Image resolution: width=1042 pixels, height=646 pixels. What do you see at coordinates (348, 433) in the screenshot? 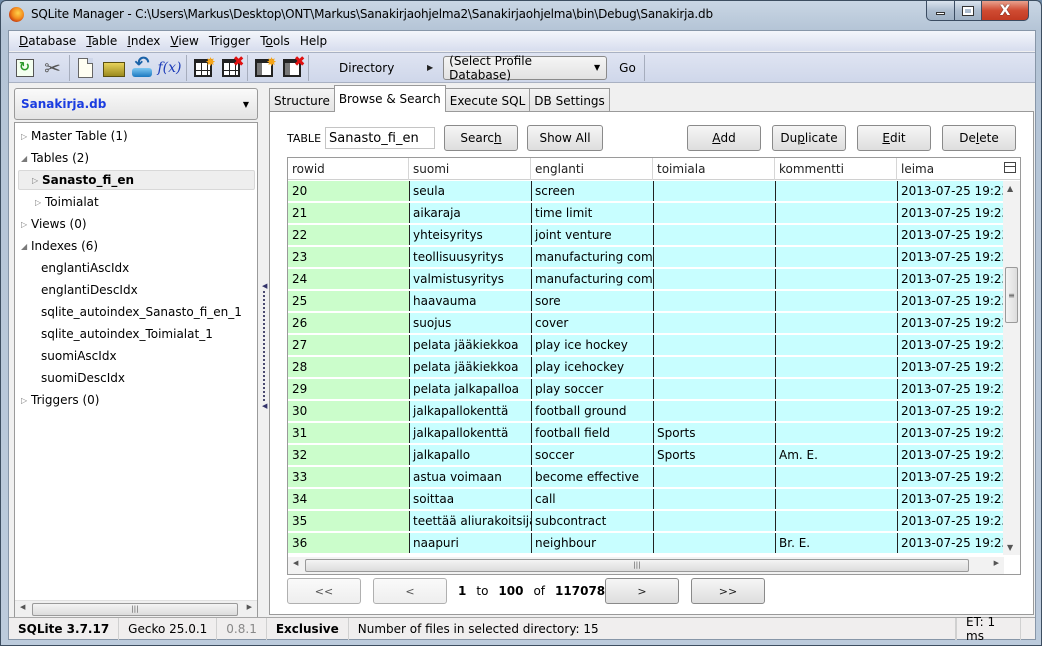
I see `cell-rowid: 31` at bounding box center [348, 433].